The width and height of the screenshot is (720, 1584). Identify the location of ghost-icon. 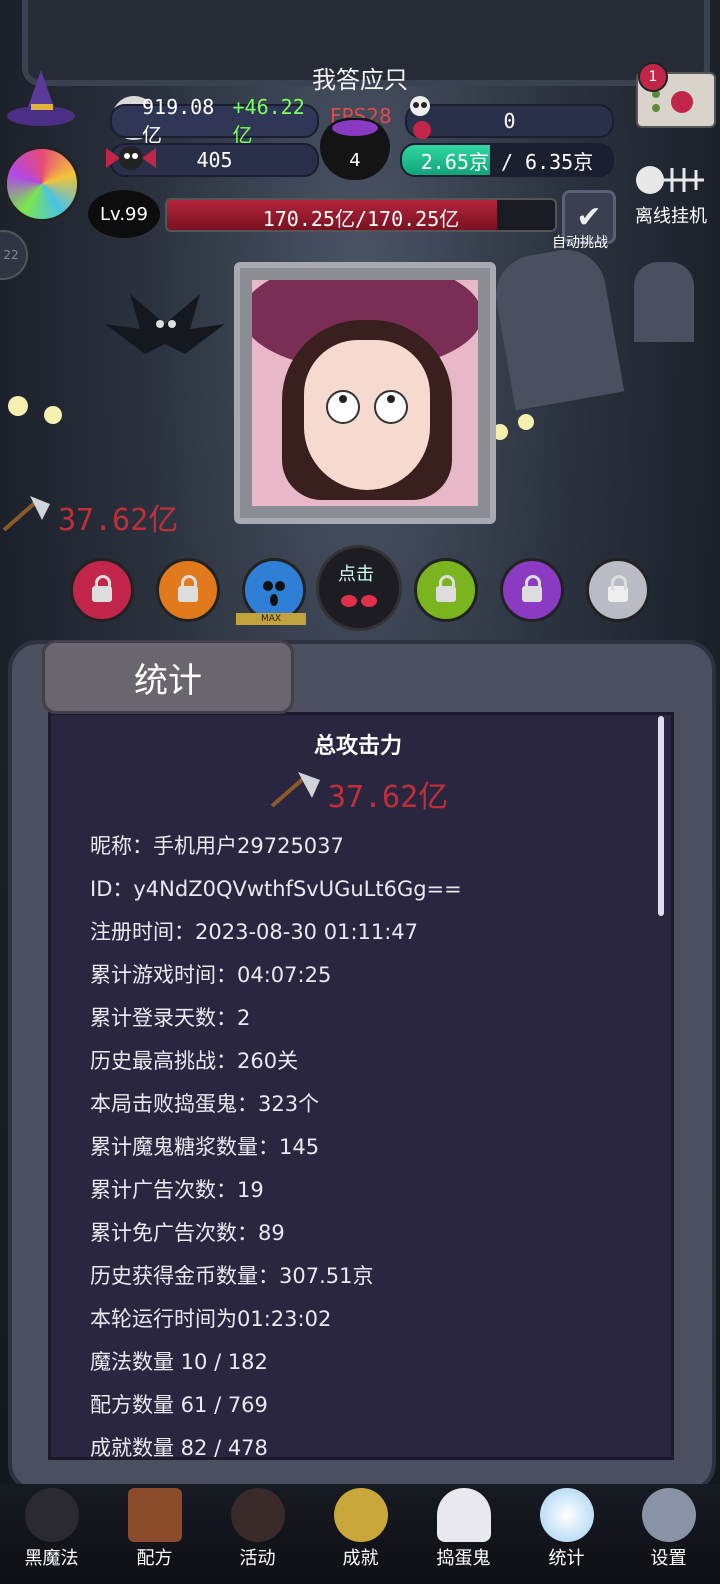
(463, 1515).